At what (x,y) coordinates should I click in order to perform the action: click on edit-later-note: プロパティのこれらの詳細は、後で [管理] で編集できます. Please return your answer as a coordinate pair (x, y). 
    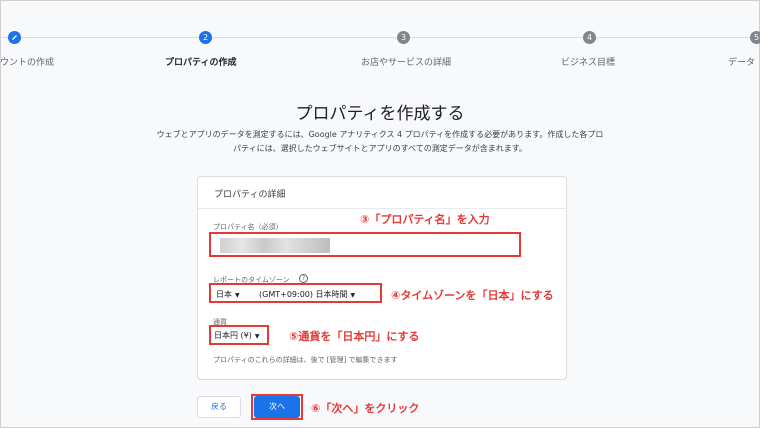
    Looking at the image, I should click on (305, 360).